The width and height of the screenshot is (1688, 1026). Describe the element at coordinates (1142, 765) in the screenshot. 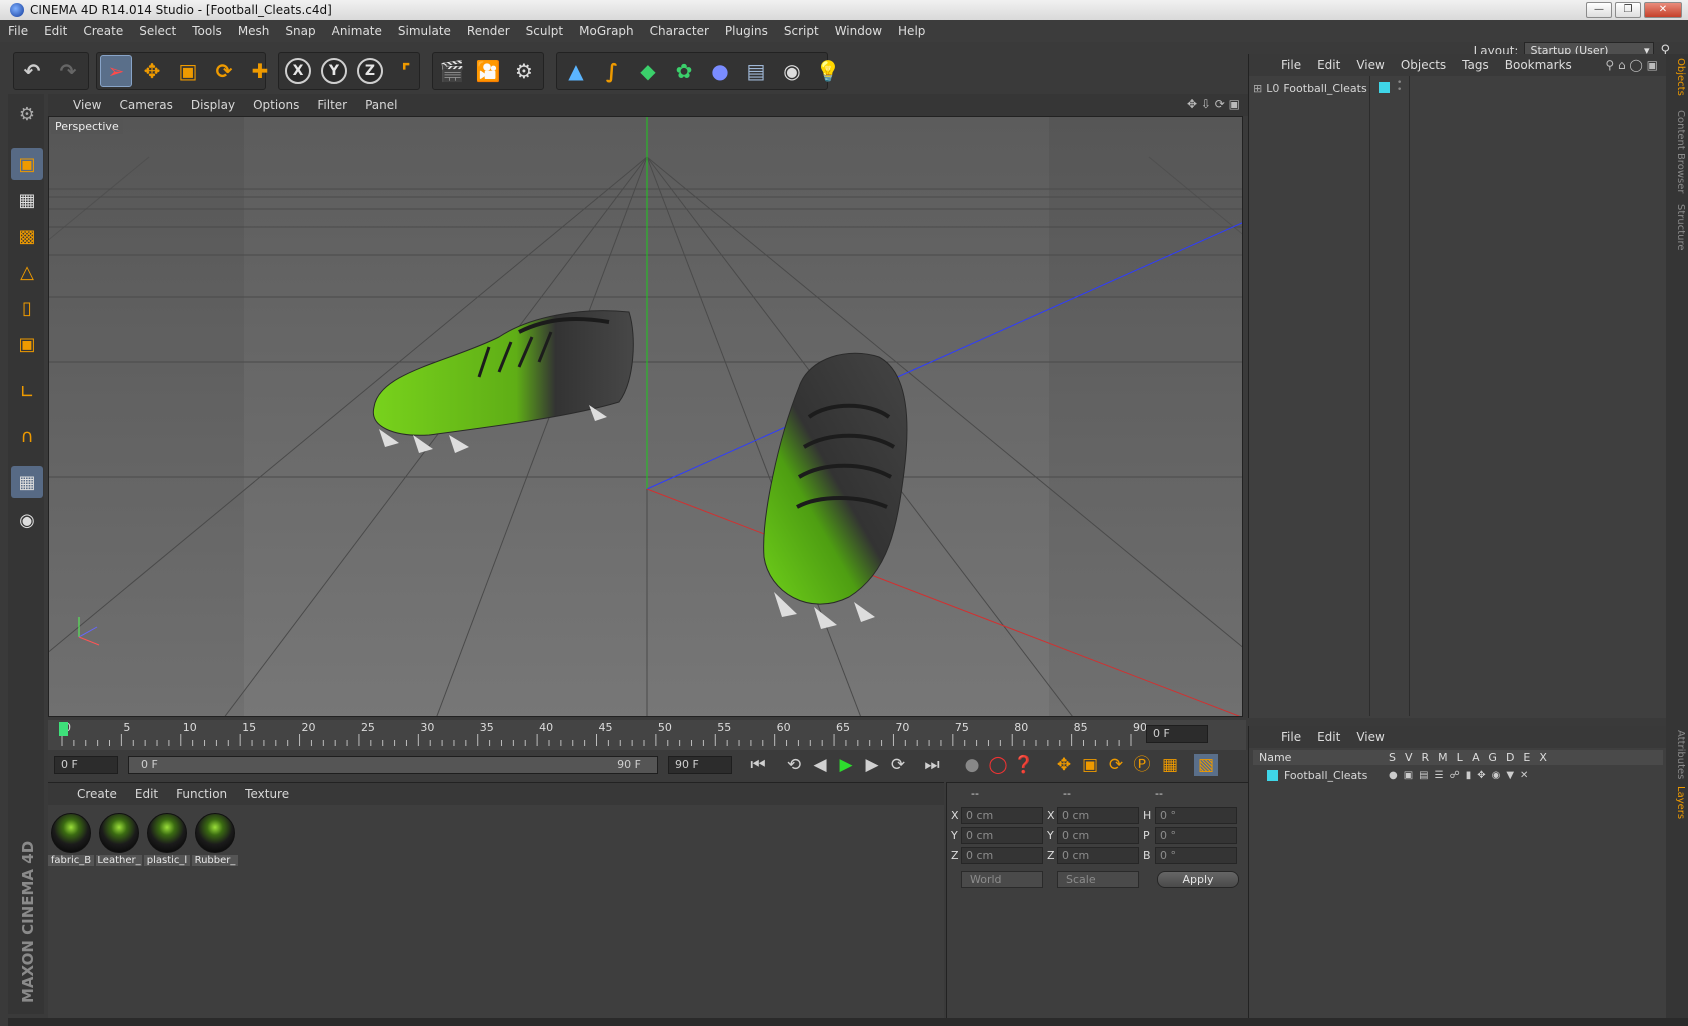

I see `key-parameter-icon: Ⓟ` at that location.